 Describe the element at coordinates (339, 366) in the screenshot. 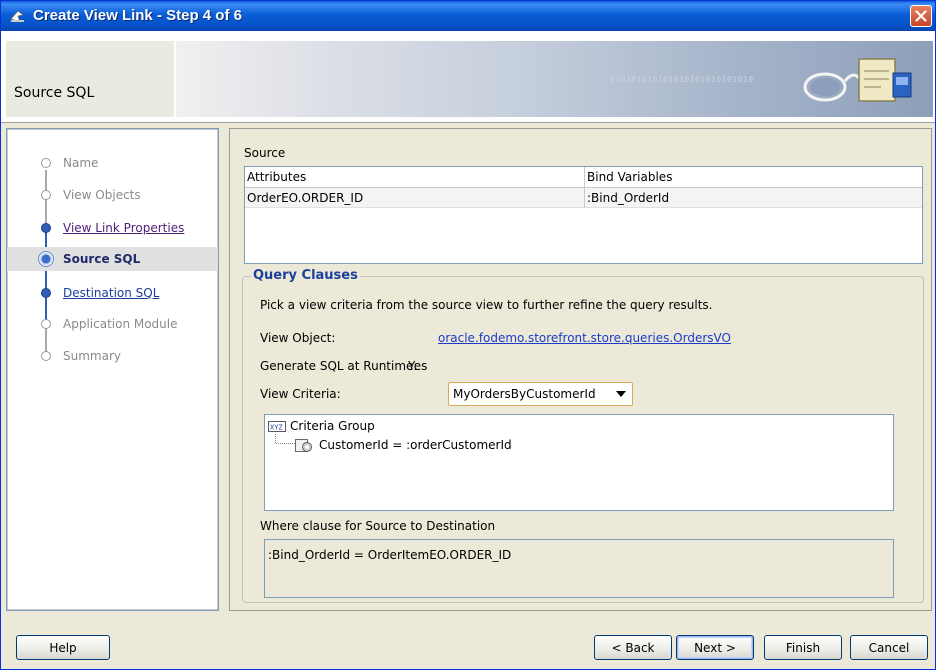

I see `generate-sql-label: Generate SQL at Runtime:` at that location.